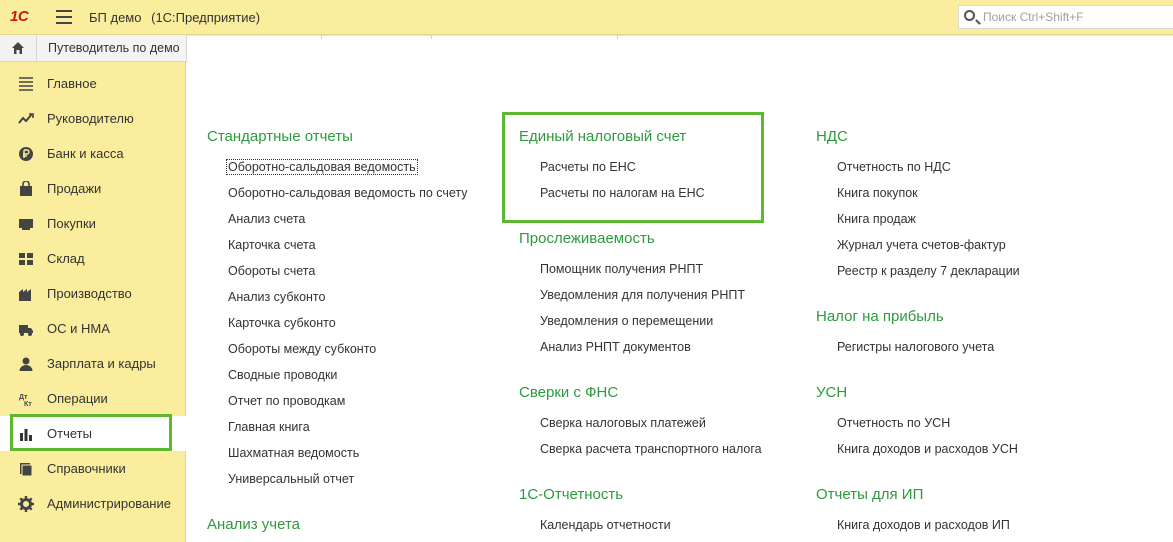  Describe the element at coordinates (206, 17) in the screenshot. I see `app-title-subtitle: (1С:Предприятие)` at that location.